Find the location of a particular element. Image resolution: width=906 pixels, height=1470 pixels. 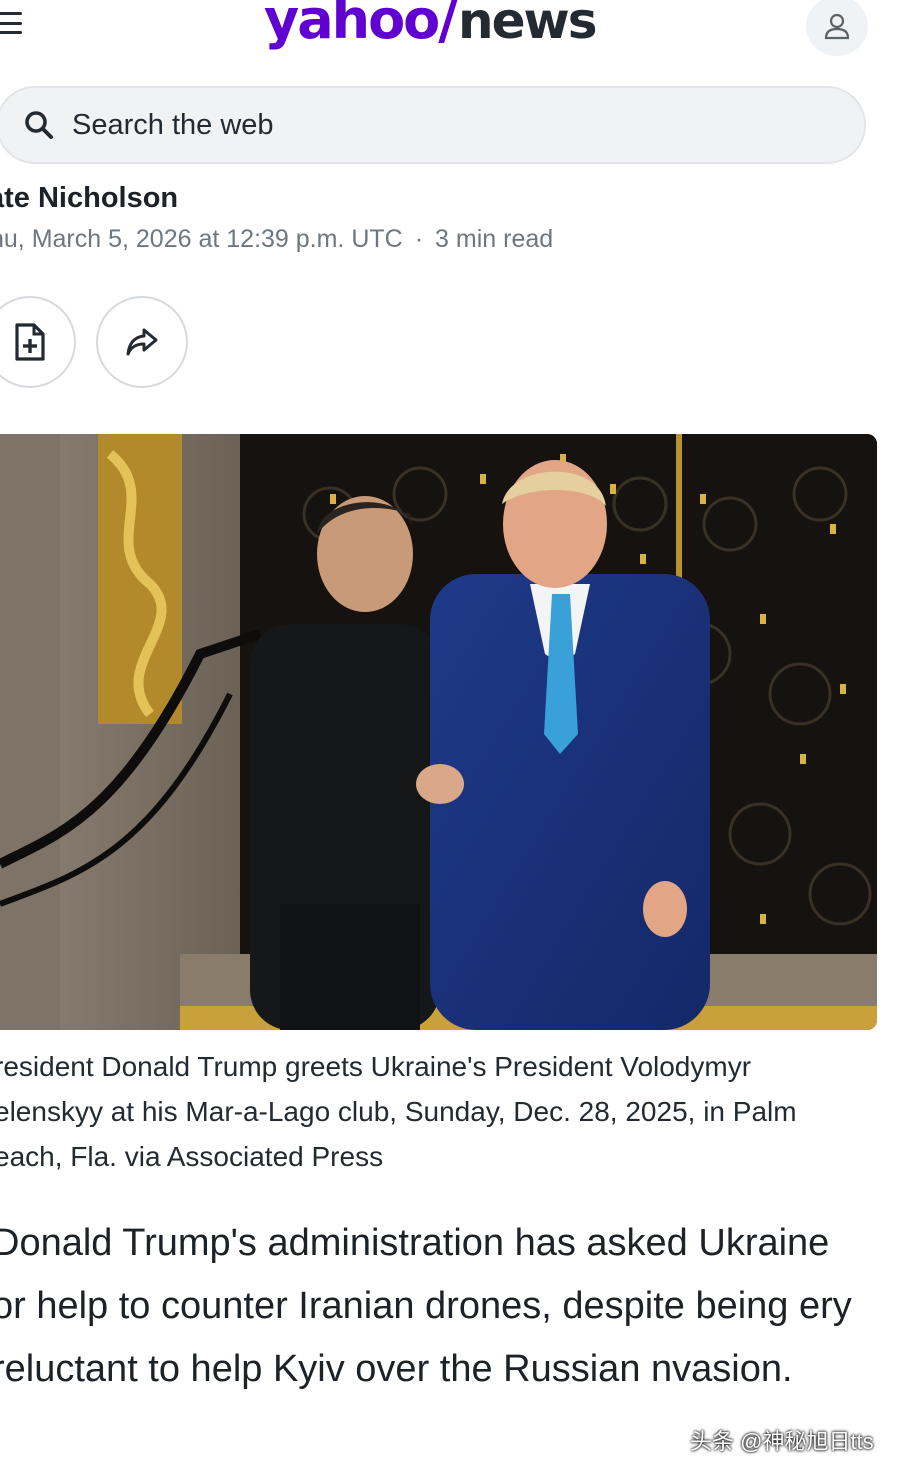

share-arrow-icon is located at coordinates (142, 342).